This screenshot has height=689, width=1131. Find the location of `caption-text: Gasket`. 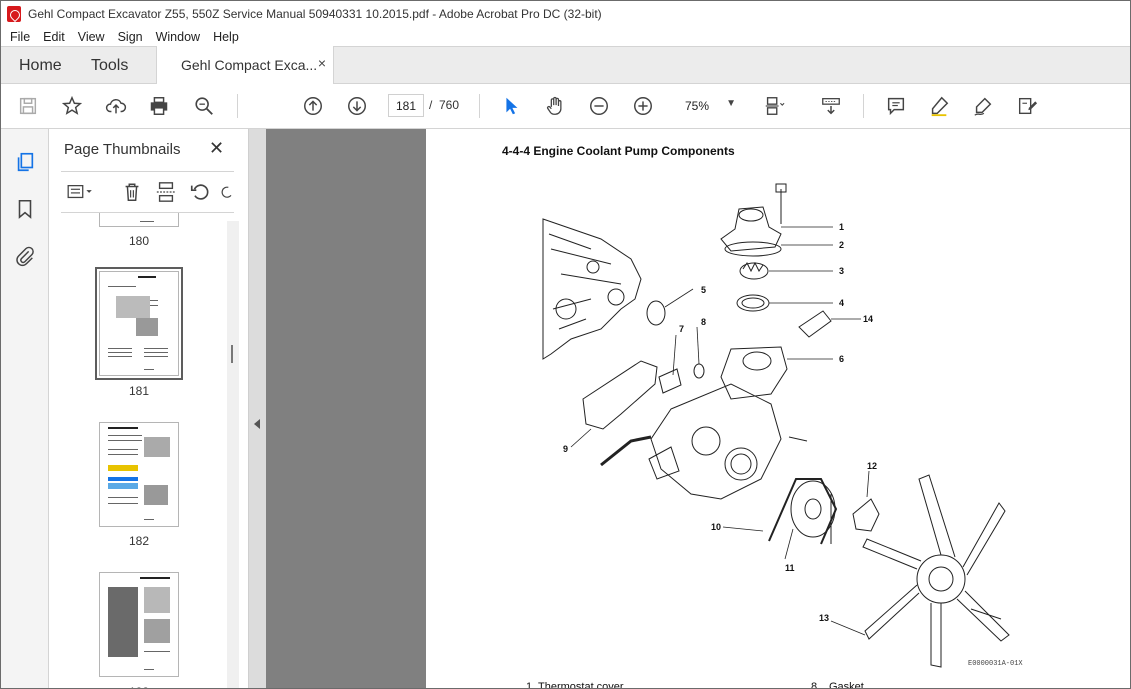

caption-text: Gasket is located at coordinates (846, 685).